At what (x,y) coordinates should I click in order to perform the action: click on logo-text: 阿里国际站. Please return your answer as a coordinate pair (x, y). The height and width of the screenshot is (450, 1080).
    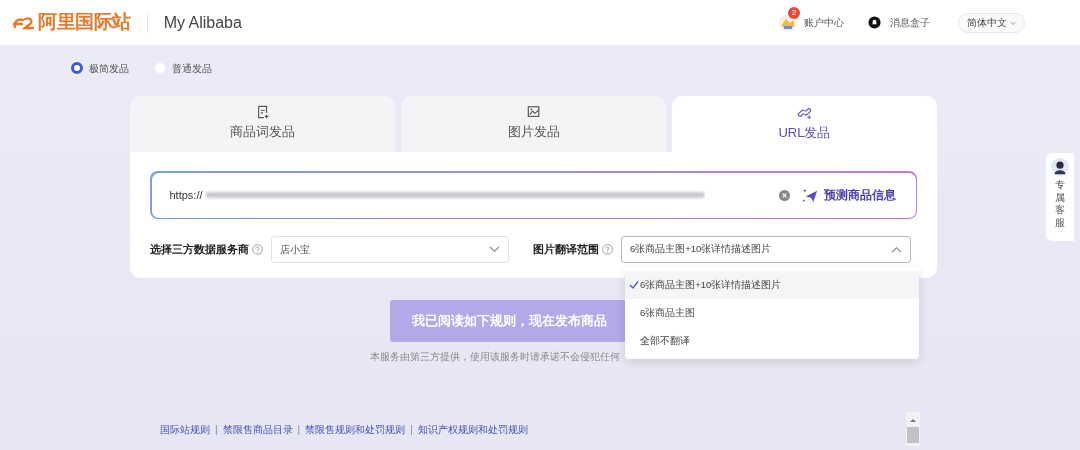
    Looking at the image, I should click on (84, 22).